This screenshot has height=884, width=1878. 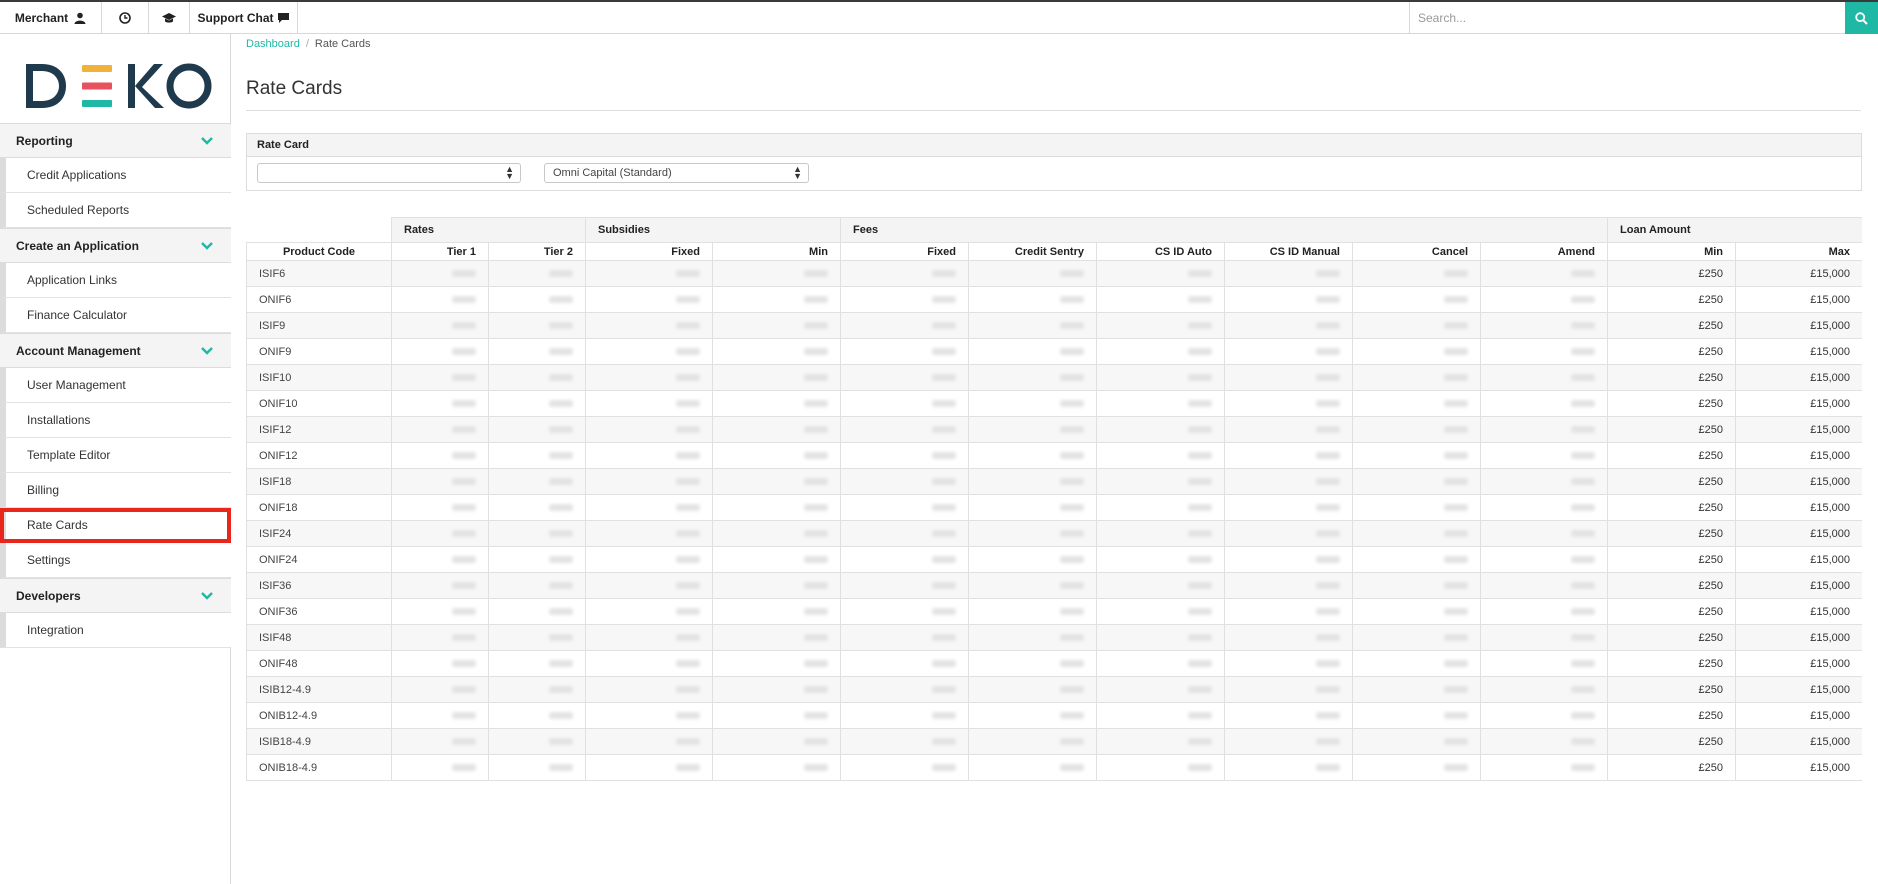 I want to click on merchant-menu: Merchant, so click(x=51, y=18).